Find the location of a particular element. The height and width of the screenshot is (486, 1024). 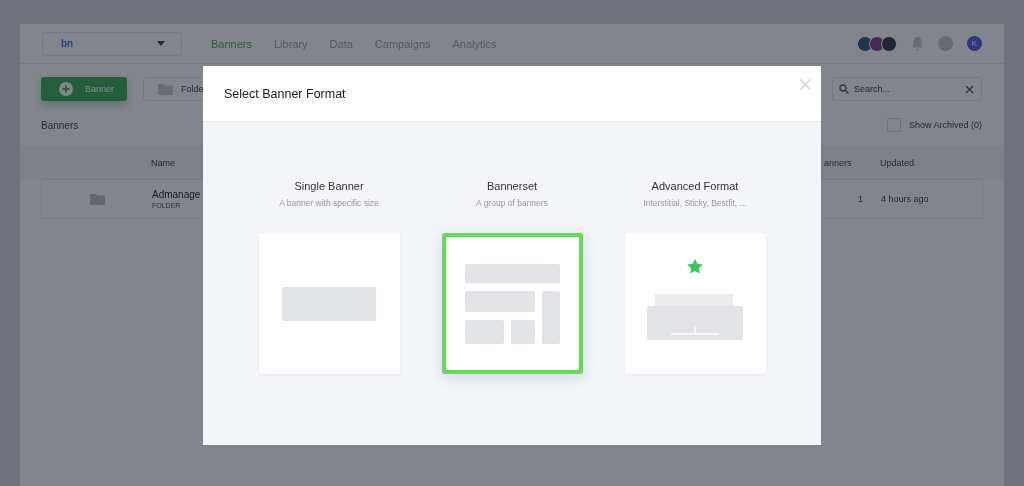

star-icon is located at coordinates (695, 266).